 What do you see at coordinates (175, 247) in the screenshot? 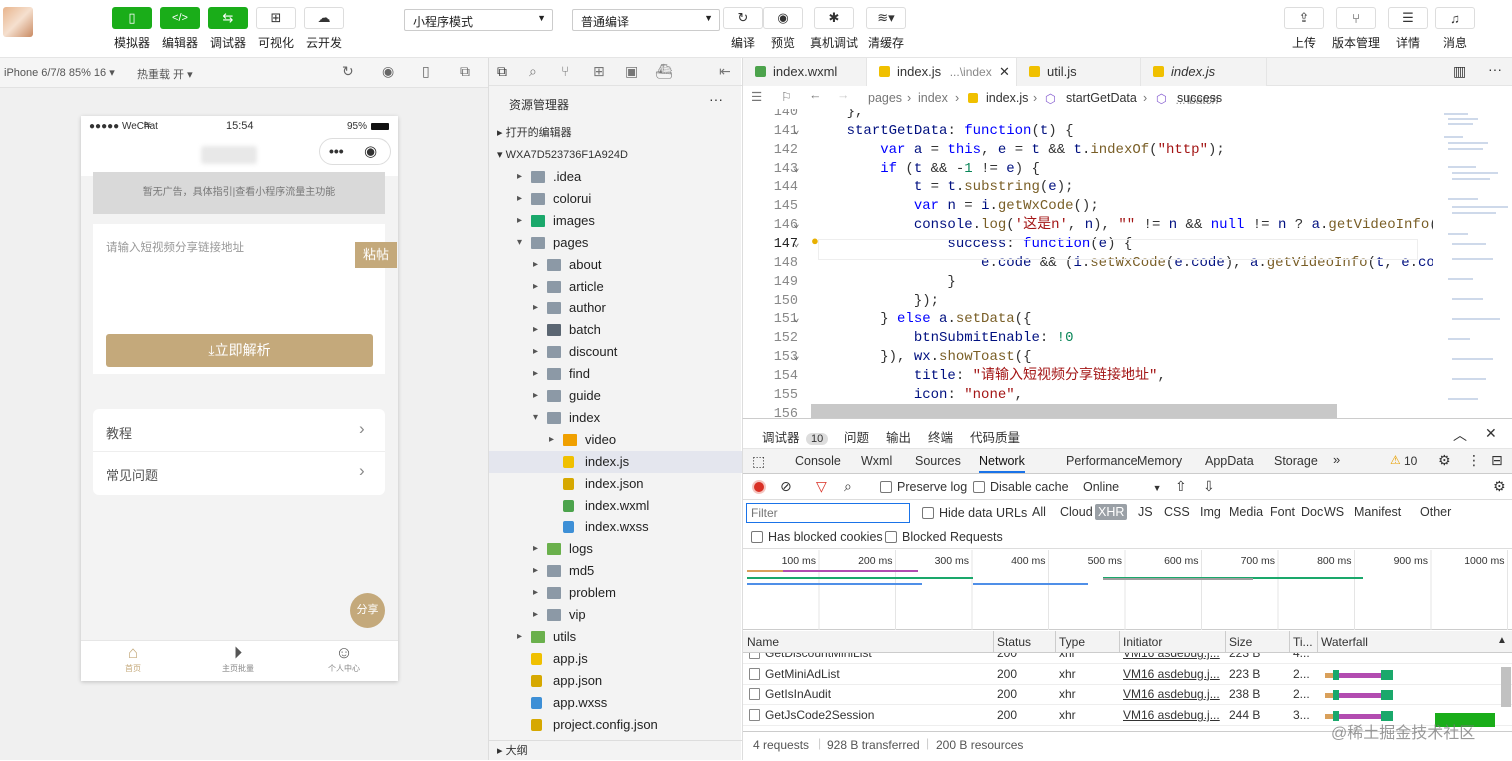
I see `link-input: 请输入短视频分享链接地址` at bounding box center [175, 247].